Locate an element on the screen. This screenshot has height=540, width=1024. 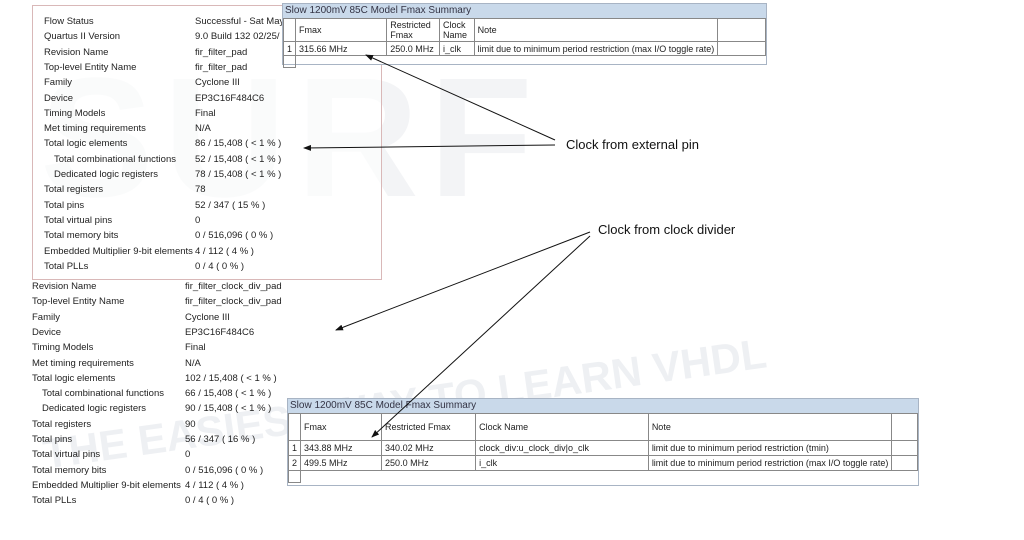
summary-value: 0 is located at coordinates (188, 455).